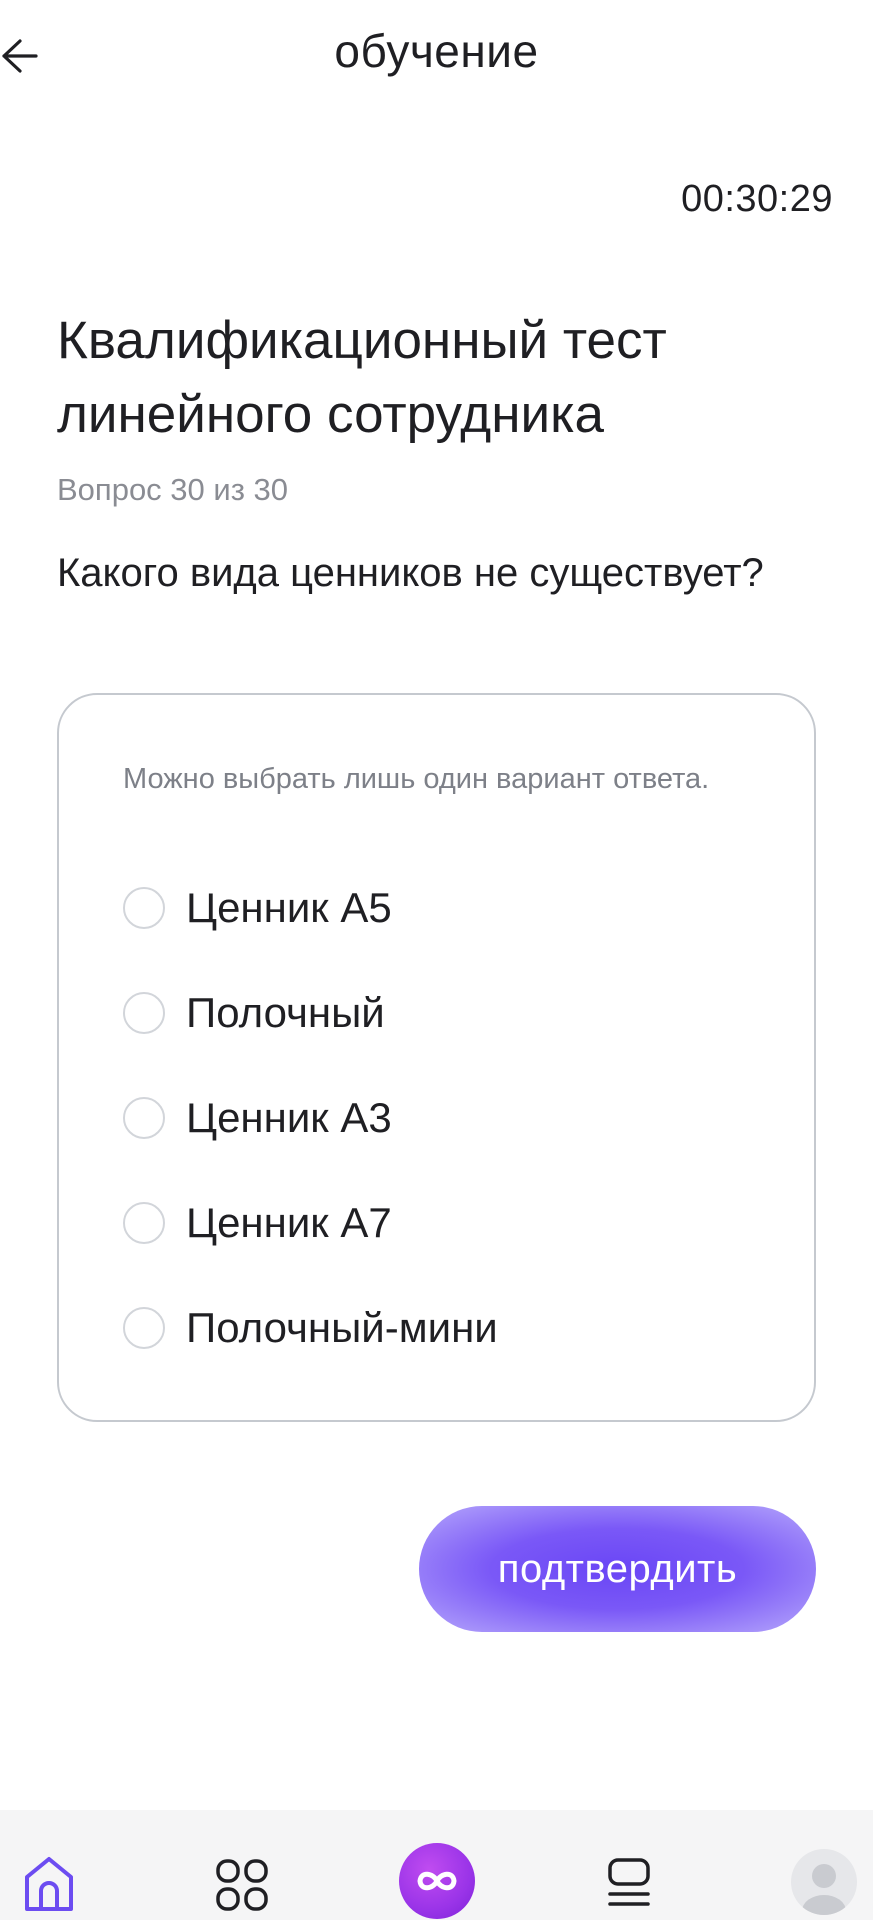  Describe the element at coordinates (443, 1222) in the screenshot. I see `answer-option: Ценник А7` at that location.